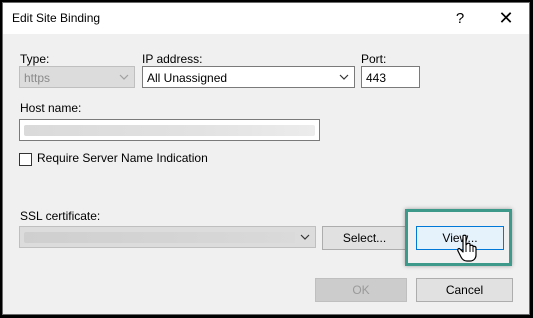  What do you see at coordinates (159, 237) in the screenshot?
I see `redacted-certificate` at bounding box center [159, 237].